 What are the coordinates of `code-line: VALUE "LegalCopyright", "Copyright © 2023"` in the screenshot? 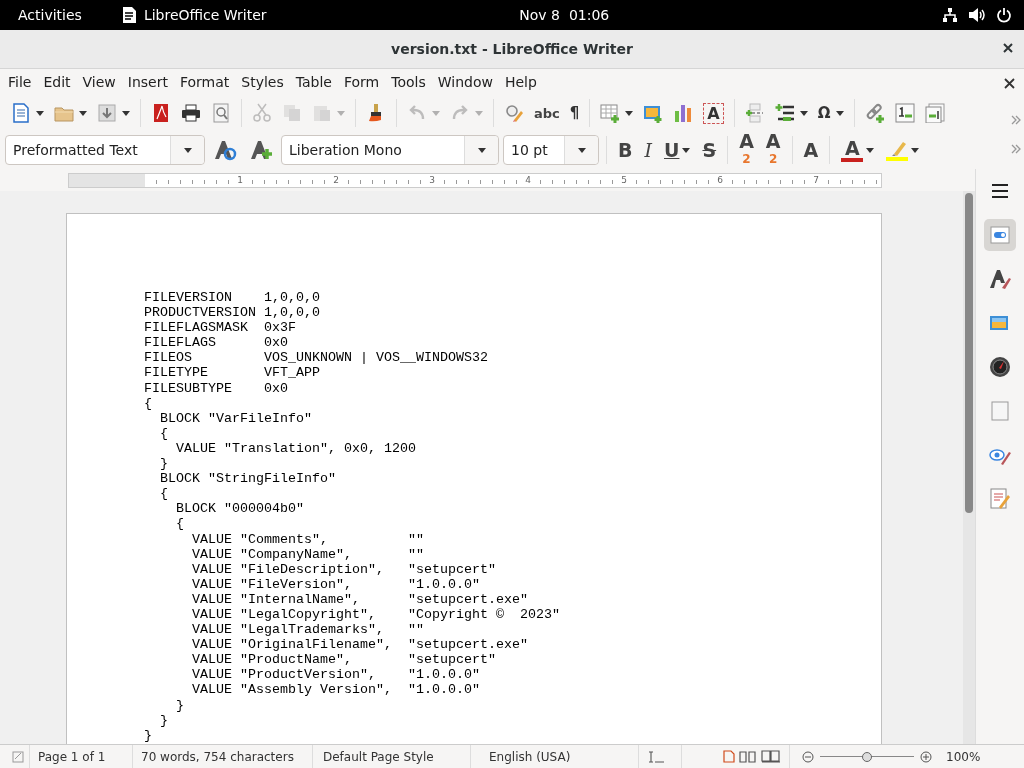 It's located at (375, 614).